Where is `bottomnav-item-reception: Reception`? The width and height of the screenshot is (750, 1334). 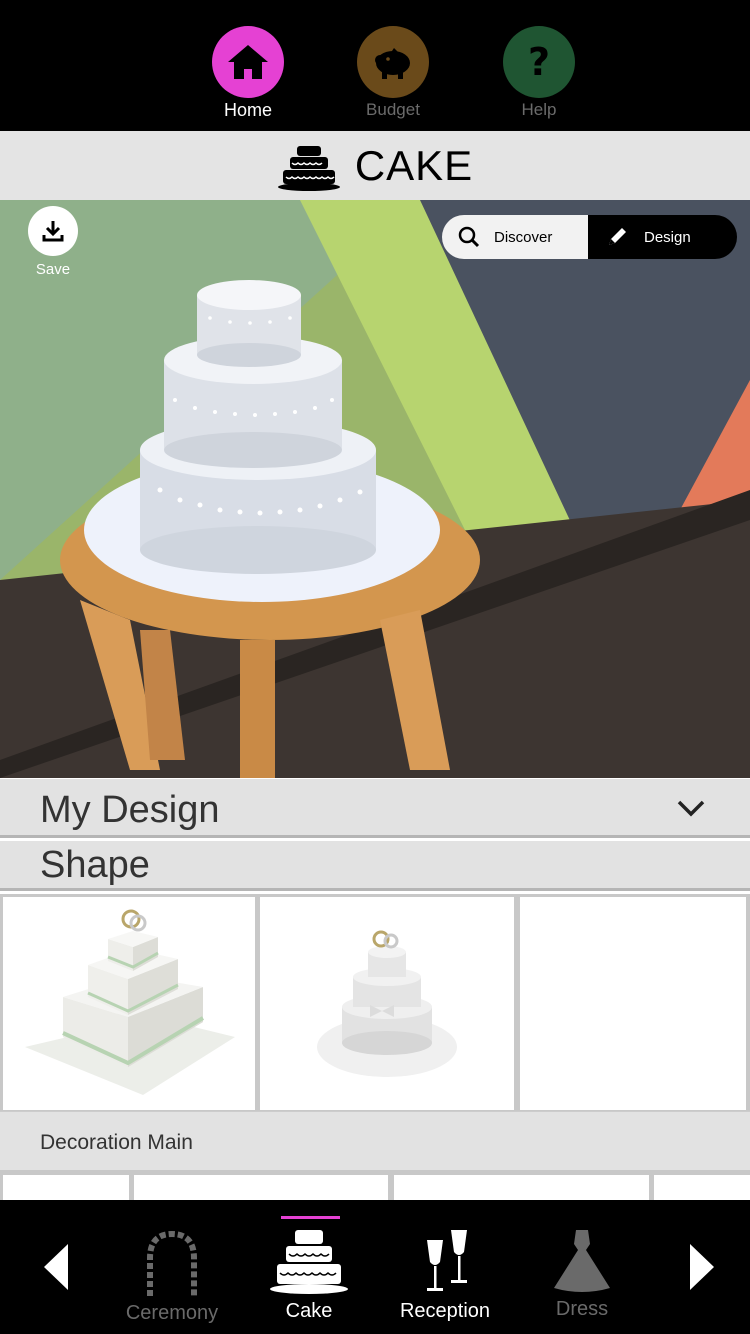
bottomnav-item-reception: Reception is located at coordinates (445, 1267).